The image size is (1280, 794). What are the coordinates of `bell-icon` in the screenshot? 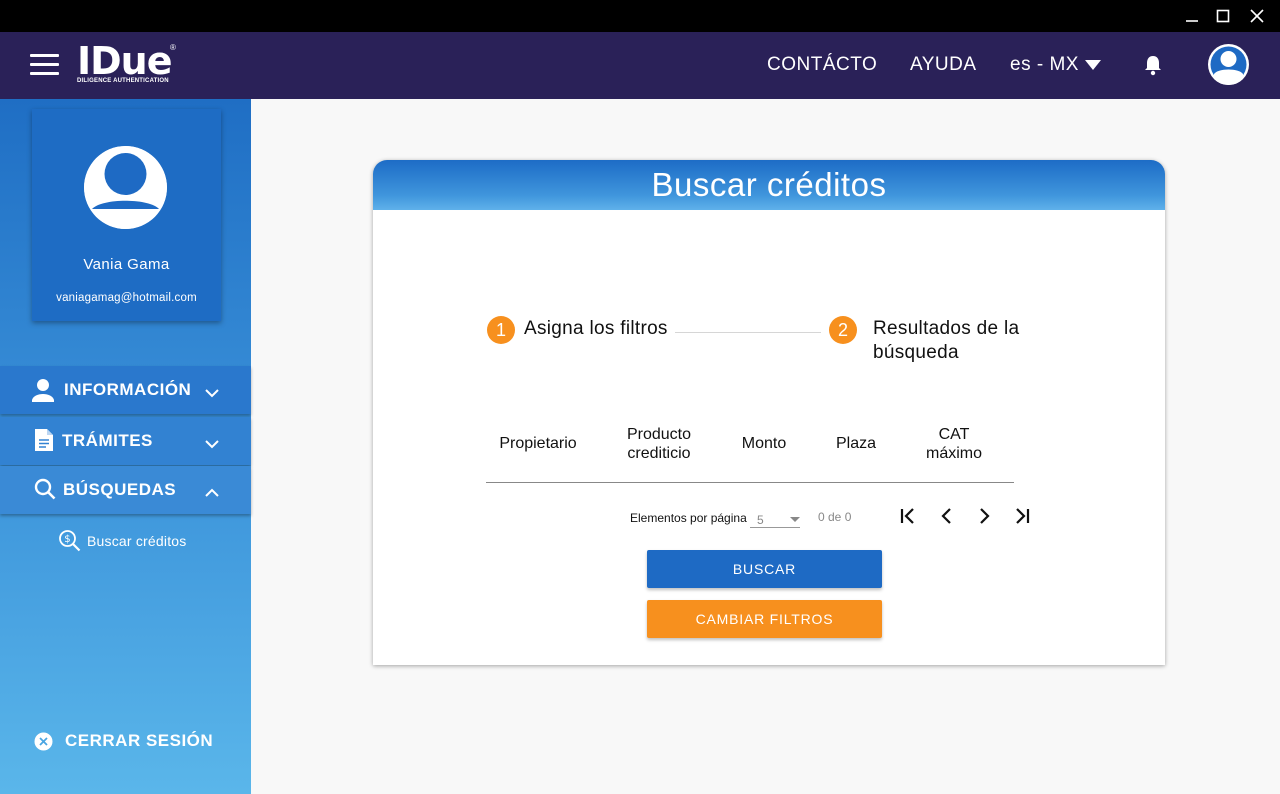 It's located at (1153, 67).